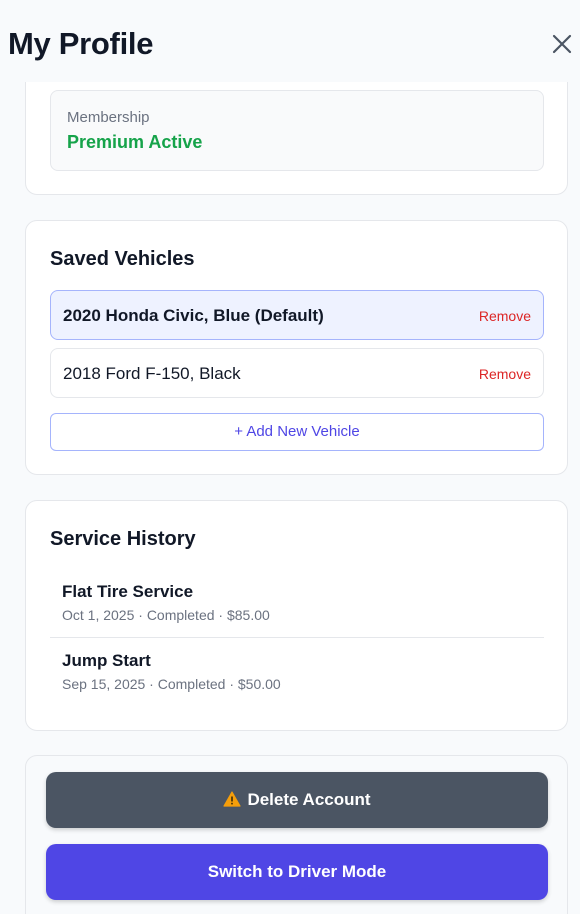 This screenshot has width=580, height=914. What do you see at coordinates (128, 591) in the screenshot?
I see `history-service-name: Flat Tire Service` at bounding box center [128, 591].